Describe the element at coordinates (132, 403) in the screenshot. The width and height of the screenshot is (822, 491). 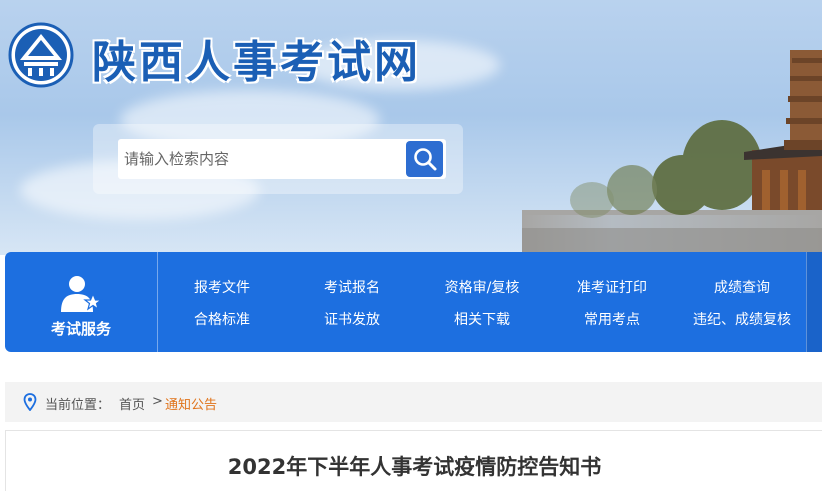
I see `breadcrumb-home-link: 首页` at that location.